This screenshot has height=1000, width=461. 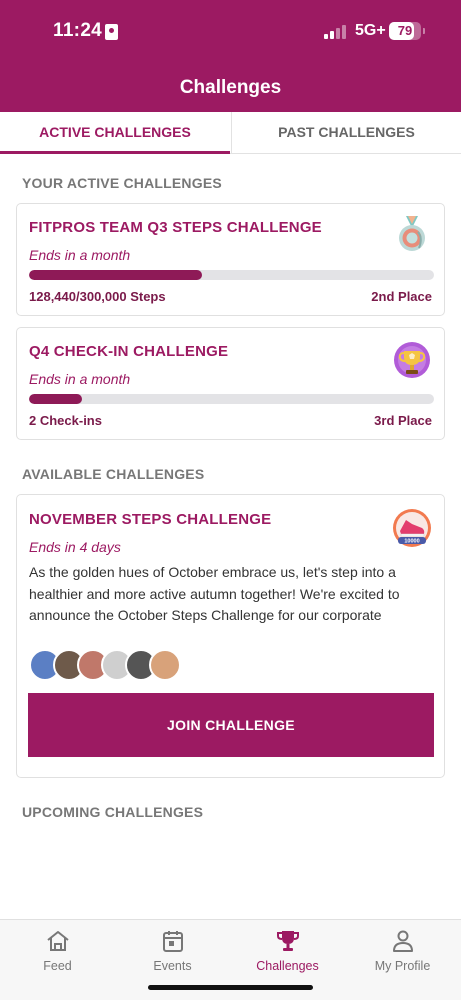 I want to click on challenge-title: FITPROS TEAM Q3 STEPS CHALLENGE, so click(x=175, y=227).